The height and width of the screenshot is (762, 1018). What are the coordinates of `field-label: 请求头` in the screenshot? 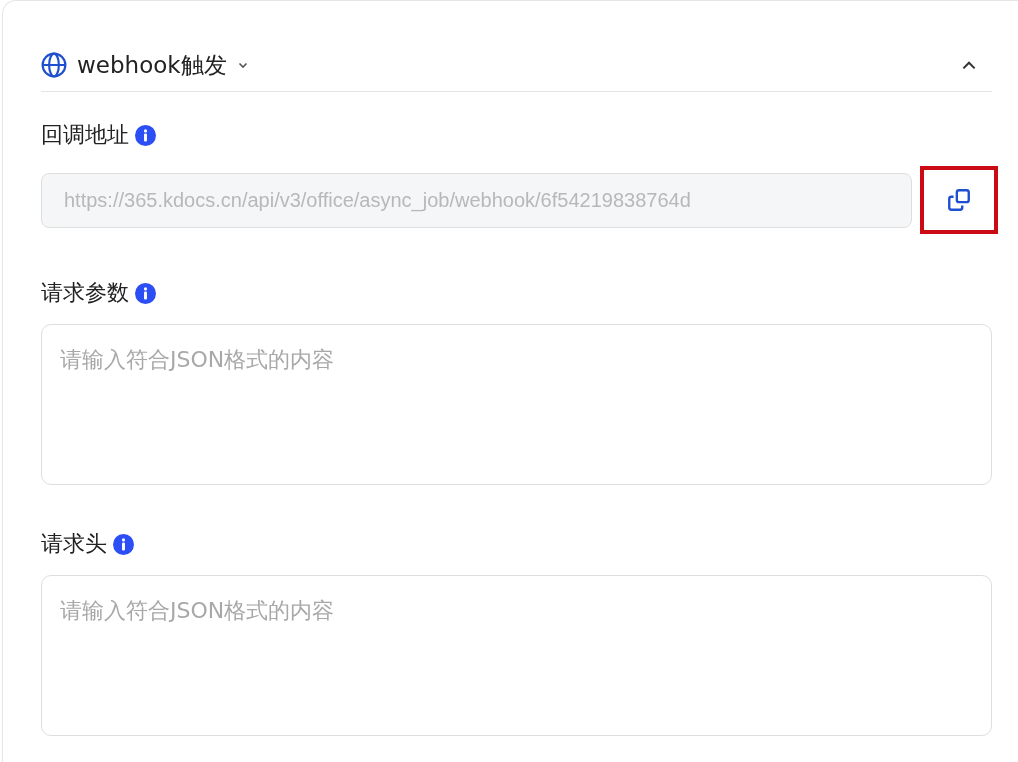 It's located at (74, 544).